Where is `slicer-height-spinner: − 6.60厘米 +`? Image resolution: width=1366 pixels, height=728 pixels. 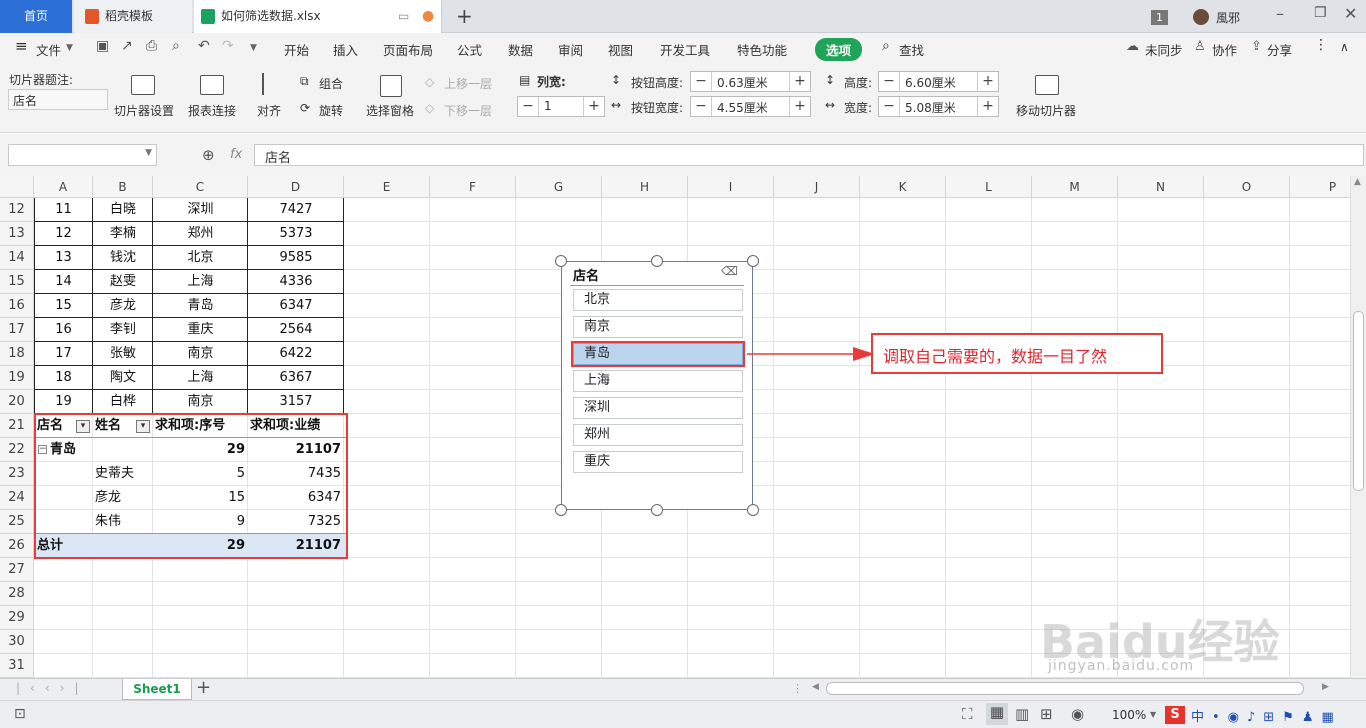
slicer-height-spinner: − 6.60厘米 + is located at coordinates (938, 81).